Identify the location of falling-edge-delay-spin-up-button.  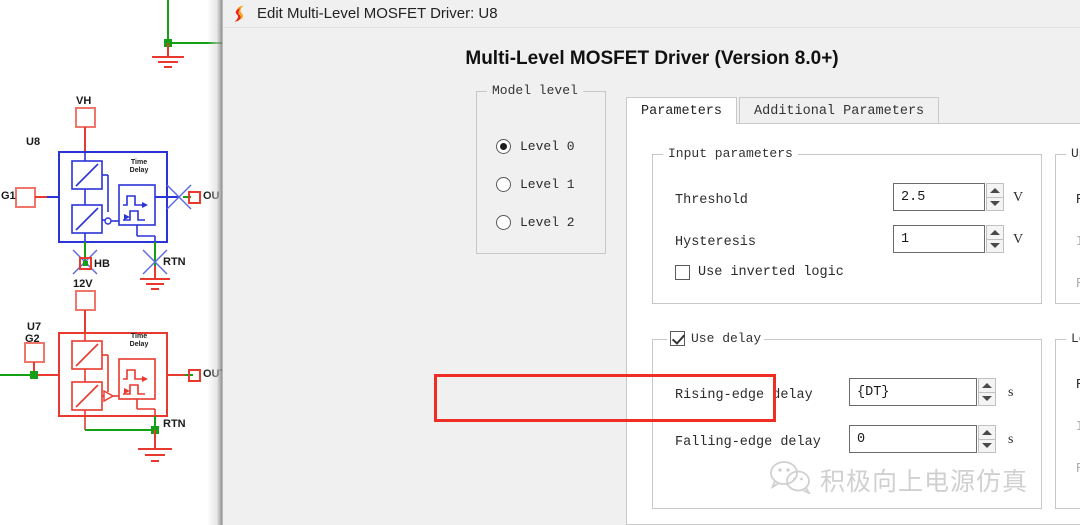
(987, 432).